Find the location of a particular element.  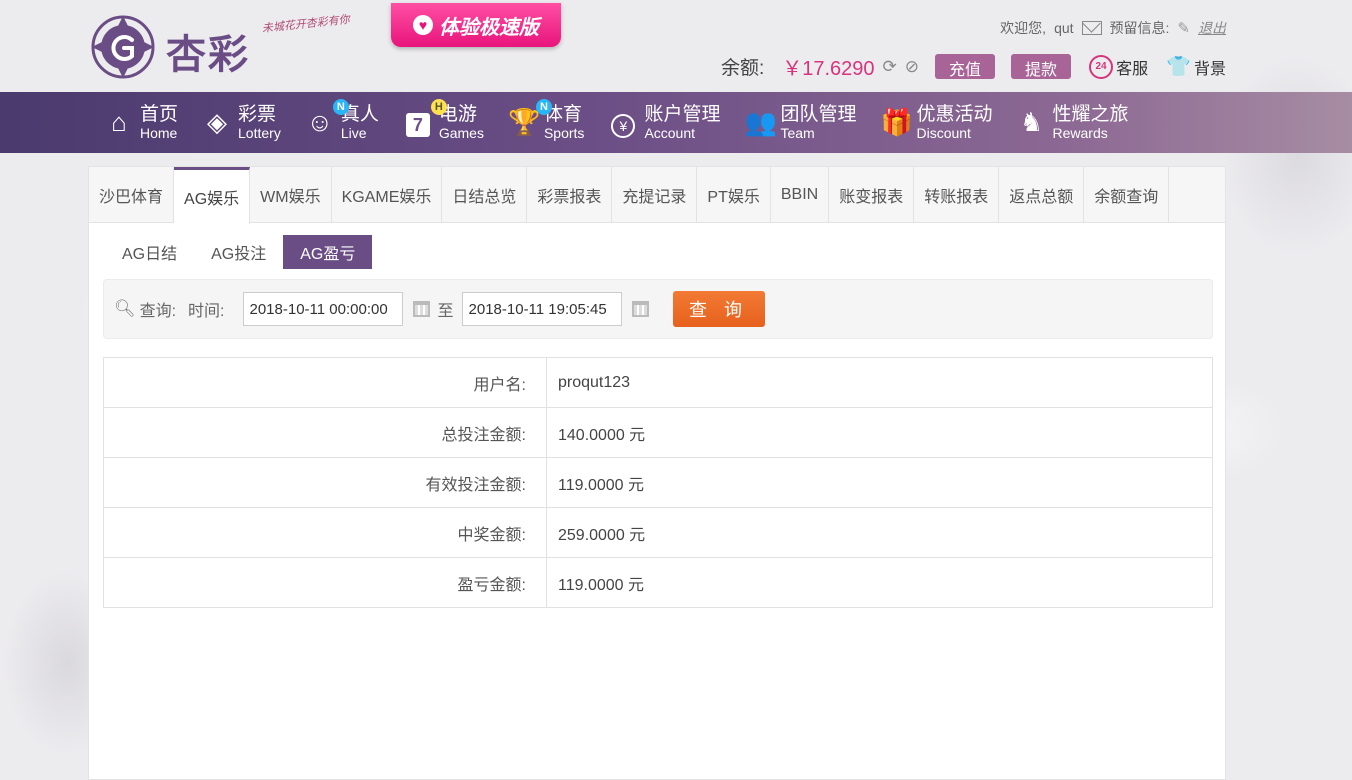

nav-label-zh: 性耀之旅 is located at coordinates (1090, 114).